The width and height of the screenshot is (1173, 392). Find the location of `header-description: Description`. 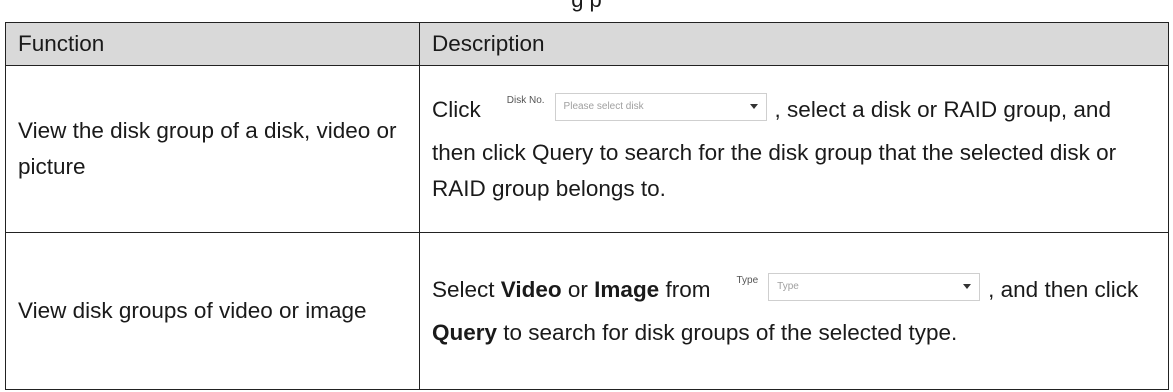

header-description: Description is located at coordinates (794, 44).